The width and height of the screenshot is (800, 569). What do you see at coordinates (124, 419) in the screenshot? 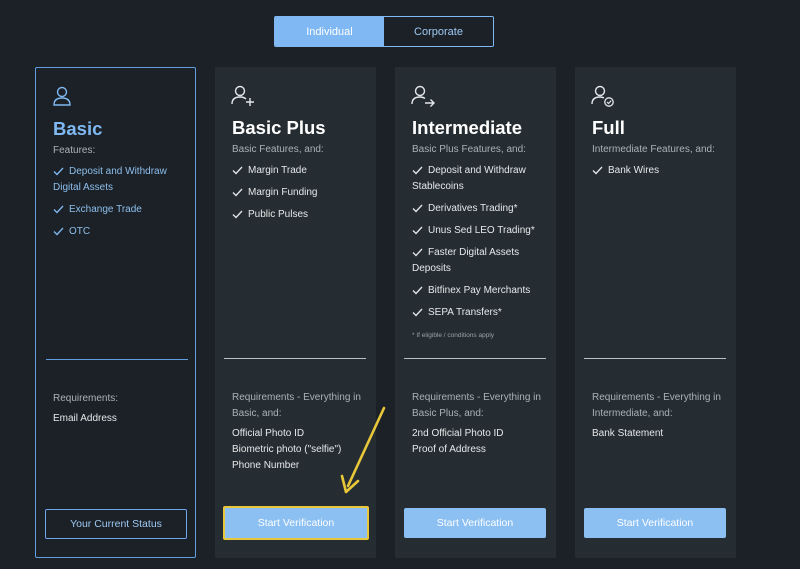
I see `requirements-list: Email Address` at bounding box center [124, 419].